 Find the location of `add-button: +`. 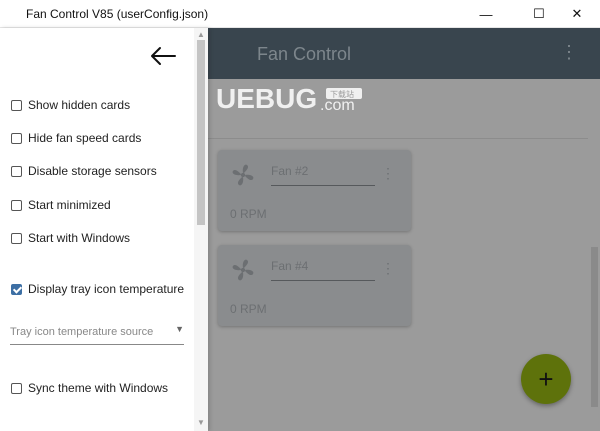

add-button: + is located at coordinates (546, 379).